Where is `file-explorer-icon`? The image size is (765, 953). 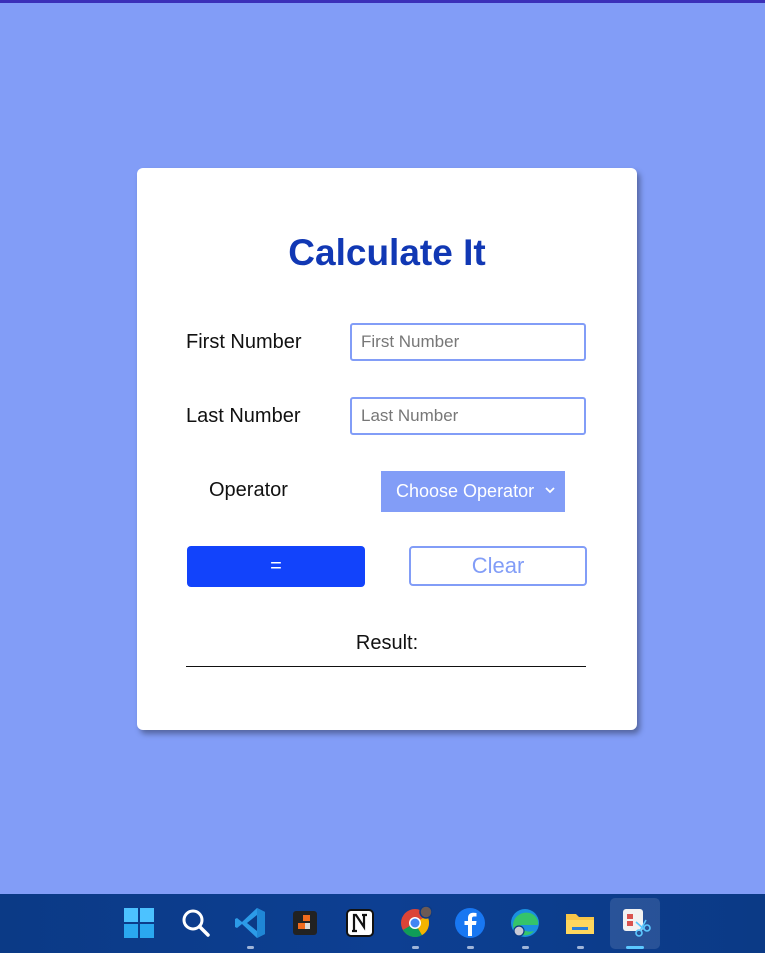
file-explorer-icon is located at coordinates (580, 923).